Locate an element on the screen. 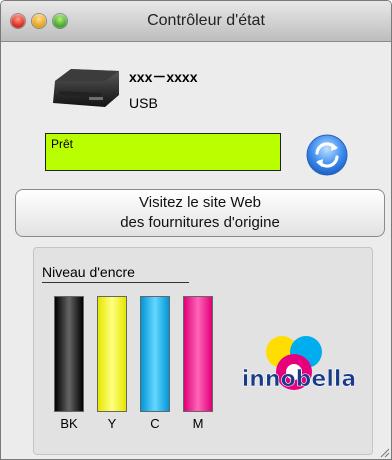  cartridge-cyan is located at coordinates (155, 354).